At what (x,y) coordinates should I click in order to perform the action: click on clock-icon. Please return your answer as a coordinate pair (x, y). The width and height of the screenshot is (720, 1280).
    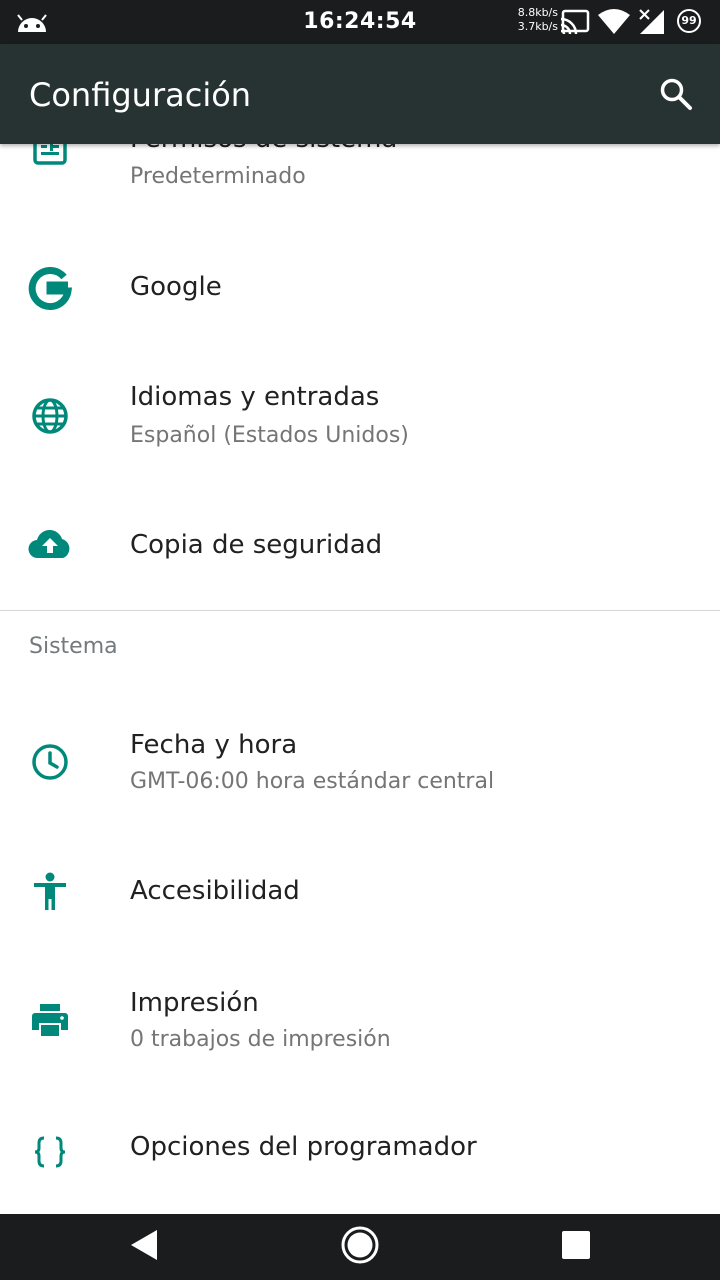
    Looking at the image, I should click on (50, 762).